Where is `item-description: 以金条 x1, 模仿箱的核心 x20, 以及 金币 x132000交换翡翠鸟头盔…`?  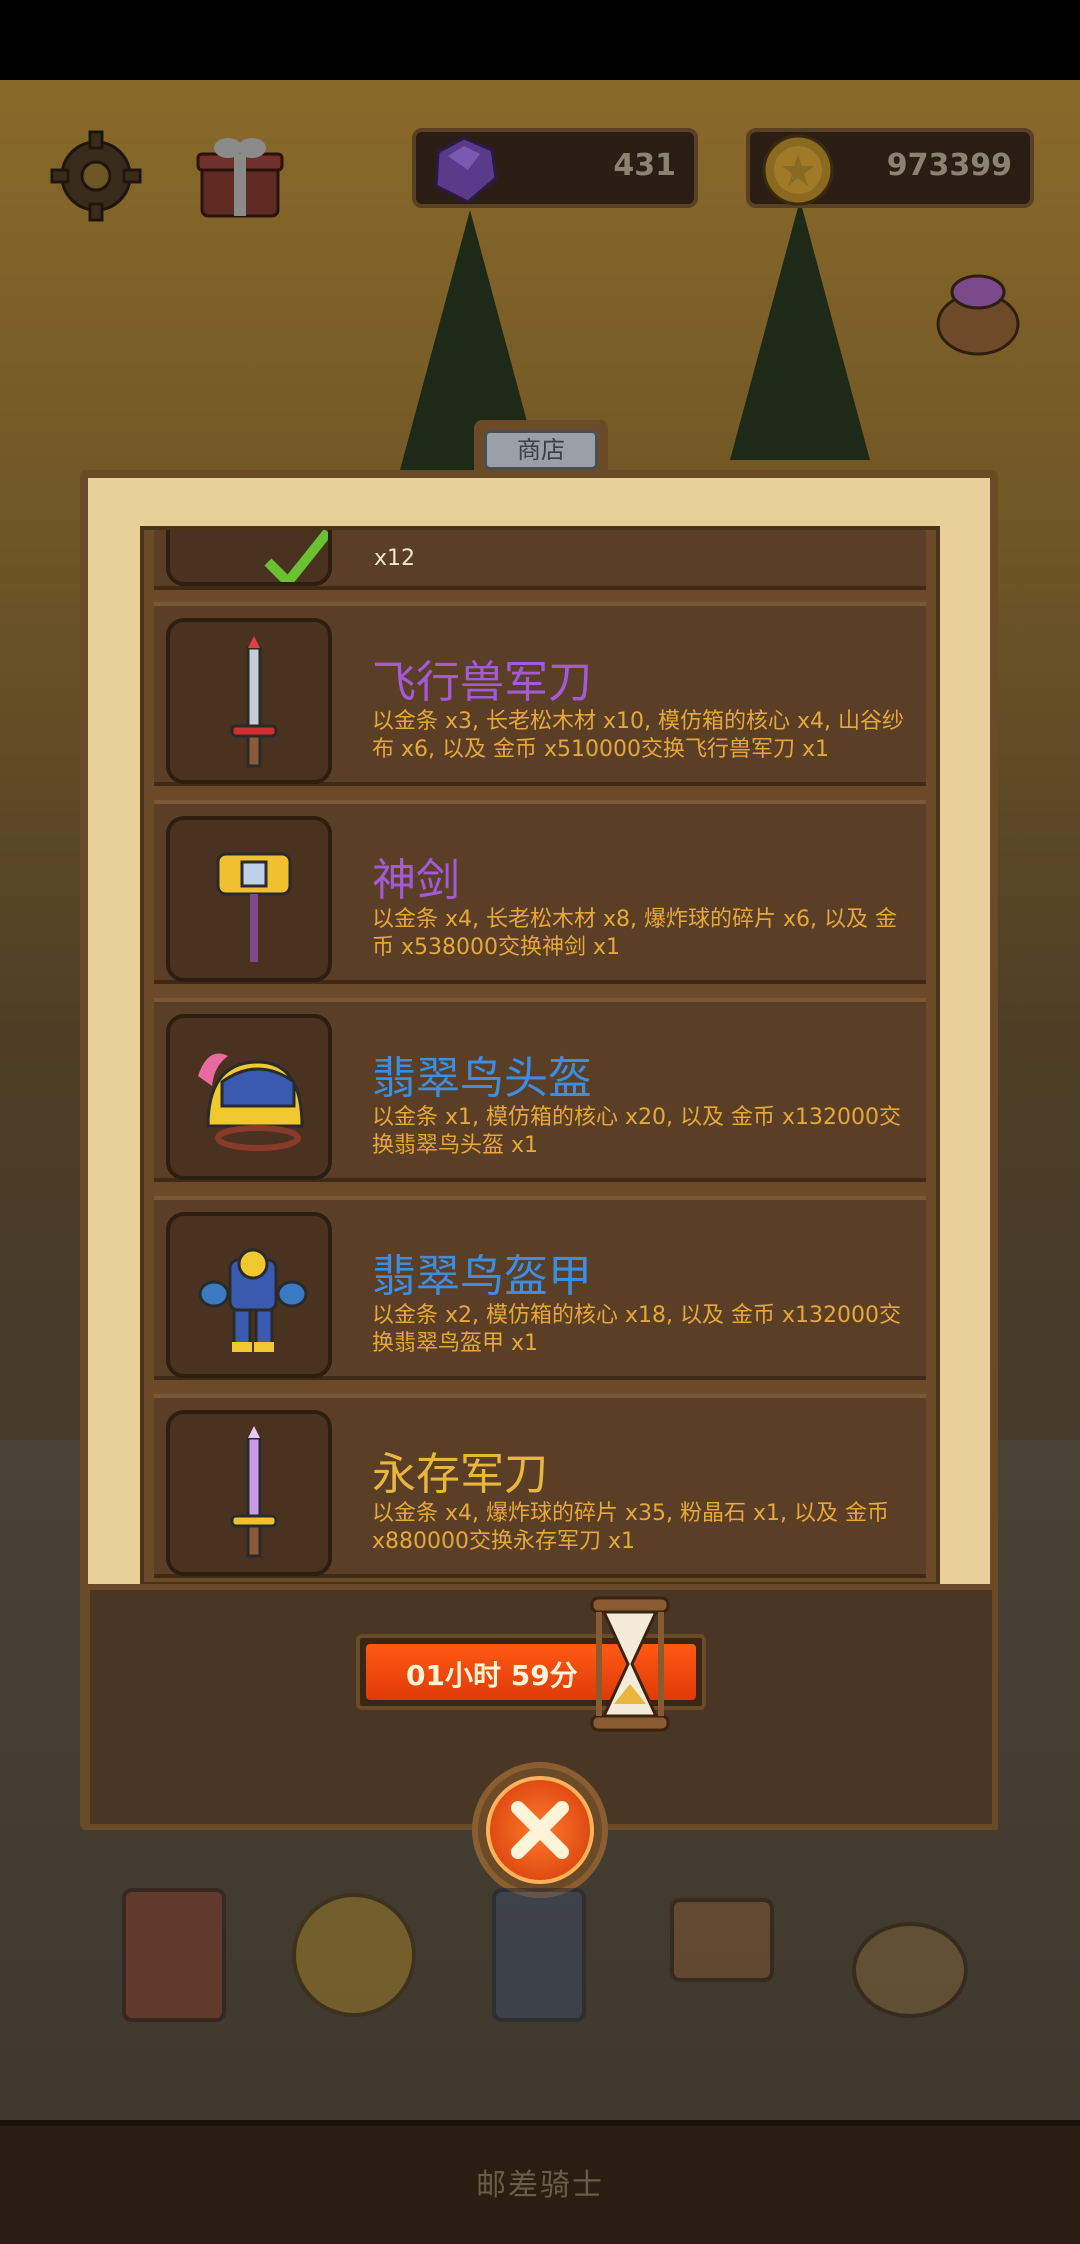
item-description: 以金条 x1, 模仿箱的核心 x20, 以及 金币 x132000交换翡翠鸟头盔… is located at coordinates (636, 1131).